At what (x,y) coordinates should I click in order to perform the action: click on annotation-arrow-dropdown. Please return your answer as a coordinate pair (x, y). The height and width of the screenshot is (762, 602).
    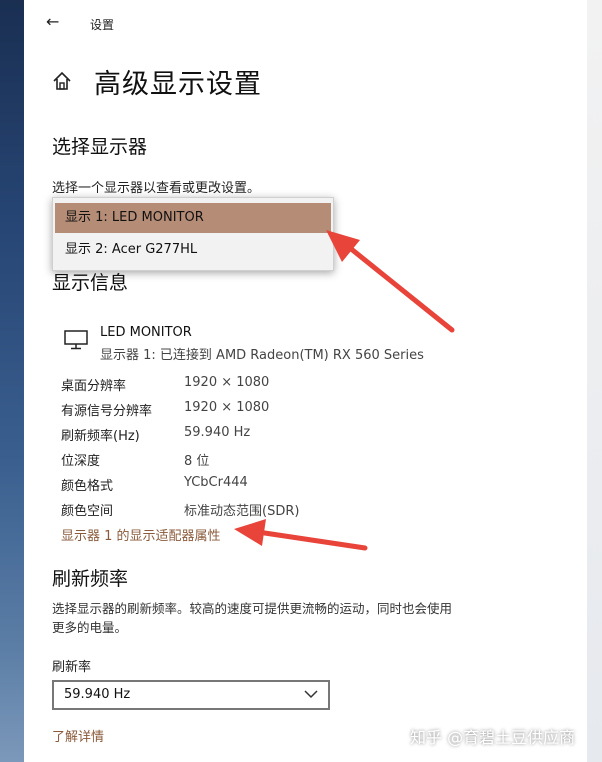
    Looking at the image, I should click on (390, 281).